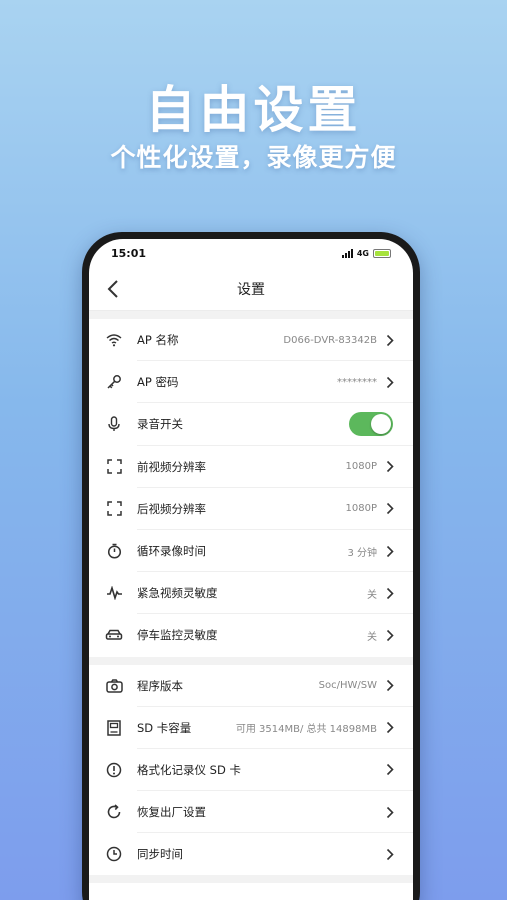  What do you see at coordinates (251, 509) in the screenshot?
I see `settings-row: 后视频分辨率 1080P` at bounding box center [251, 509].